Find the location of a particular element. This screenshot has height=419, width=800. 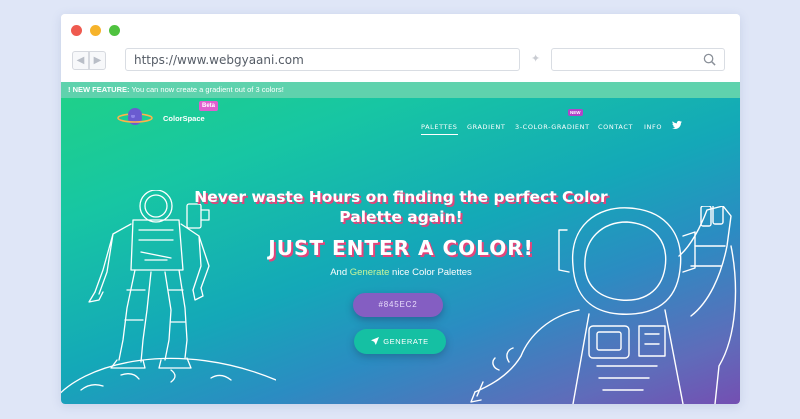

address-bar: https://www.webgyaani.com is located at coordinates (322, 59).